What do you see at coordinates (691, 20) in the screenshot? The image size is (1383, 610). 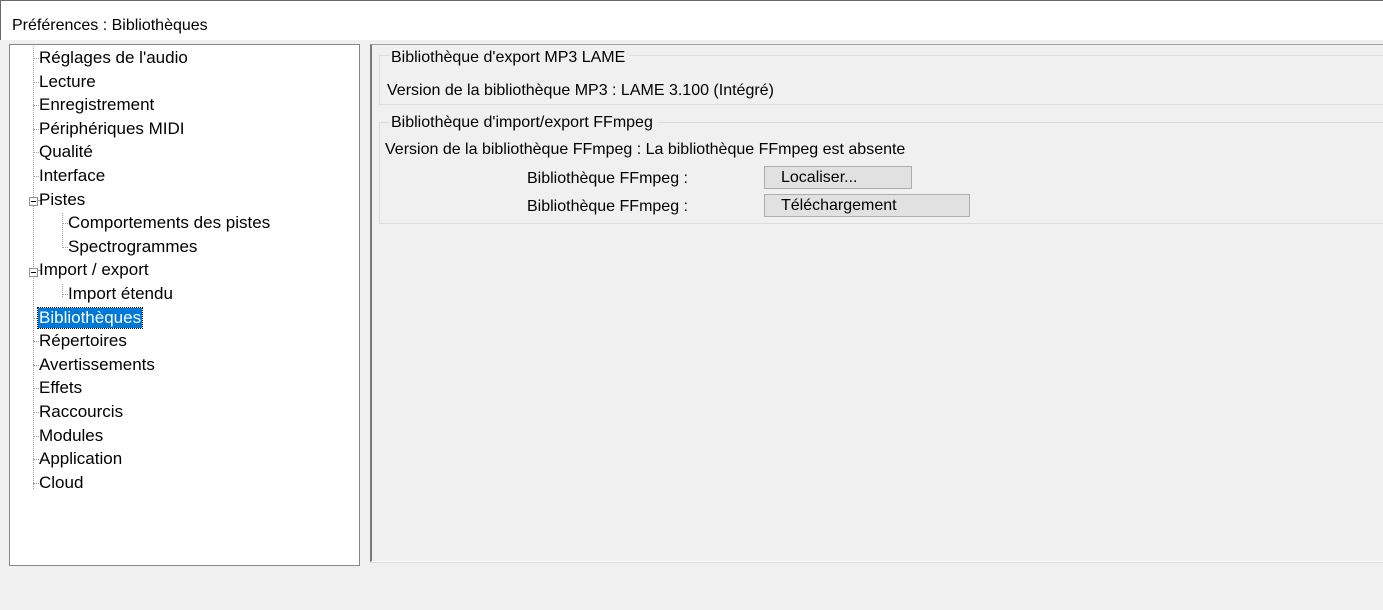 I see `title-bar: Préférences : Bibliothèques` at bounding box center [691, 20].